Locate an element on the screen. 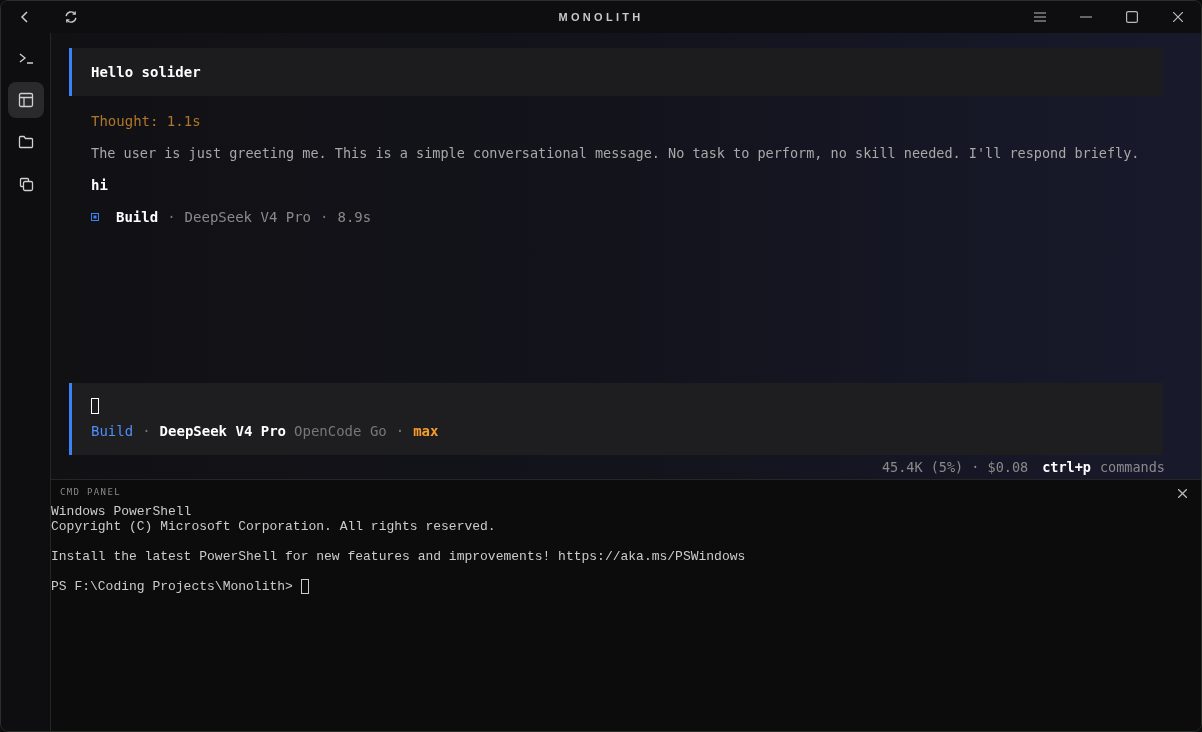 The width and height of the screenshot is (1202, 732). maximize-icon is located at coordinates (1132, 17).